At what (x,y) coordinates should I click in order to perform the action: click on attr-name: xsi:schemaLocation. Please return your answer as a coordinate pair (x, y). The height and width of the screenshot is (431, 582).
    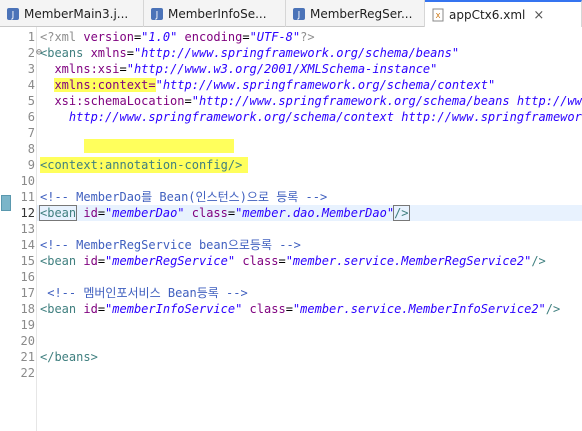
    Looking at the image, I should click on (112, 101).